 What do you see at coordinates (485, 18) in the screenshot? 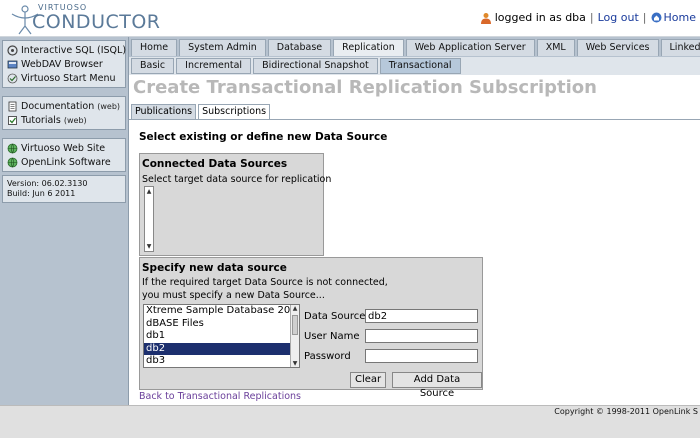
I see `user-icon` at bounding box center [485, 18].